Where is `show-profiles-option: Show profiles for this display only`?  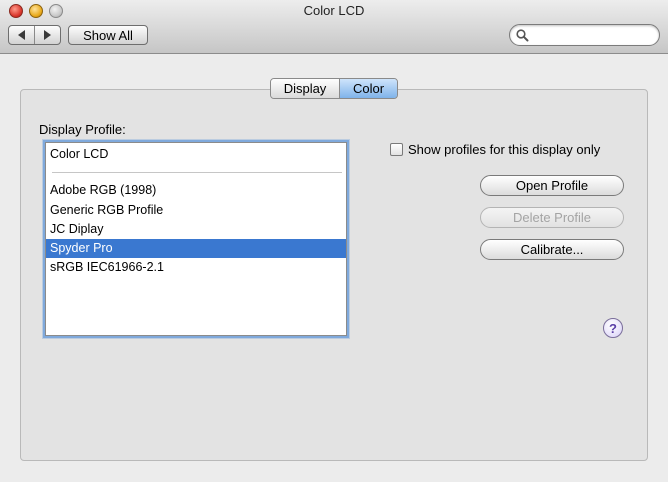 show-profiles-option: Show profiles for this display only is located at coordinates (495, 149).